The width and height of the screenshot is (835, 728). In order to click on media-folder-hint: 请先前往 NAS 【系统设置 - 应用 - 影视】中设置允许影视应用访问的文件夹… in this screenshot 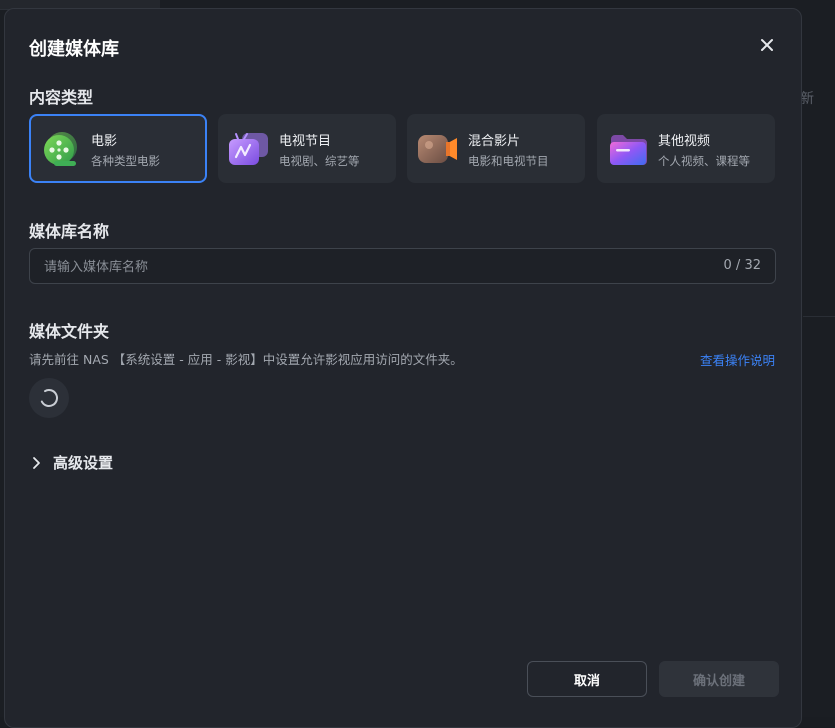, I will do `click(246, 358)`.